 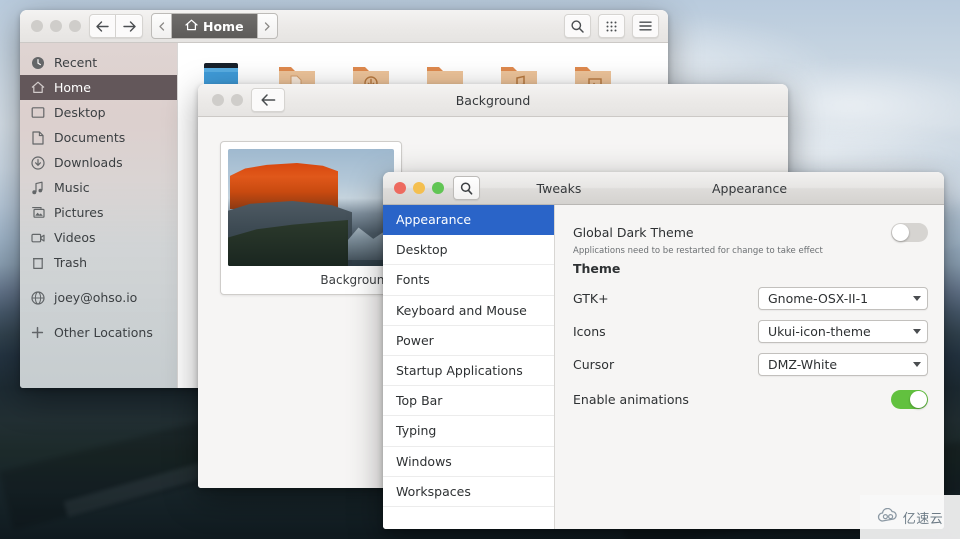 I want to click on sidebar-item-label: Recent, so click(x=76, y=62).